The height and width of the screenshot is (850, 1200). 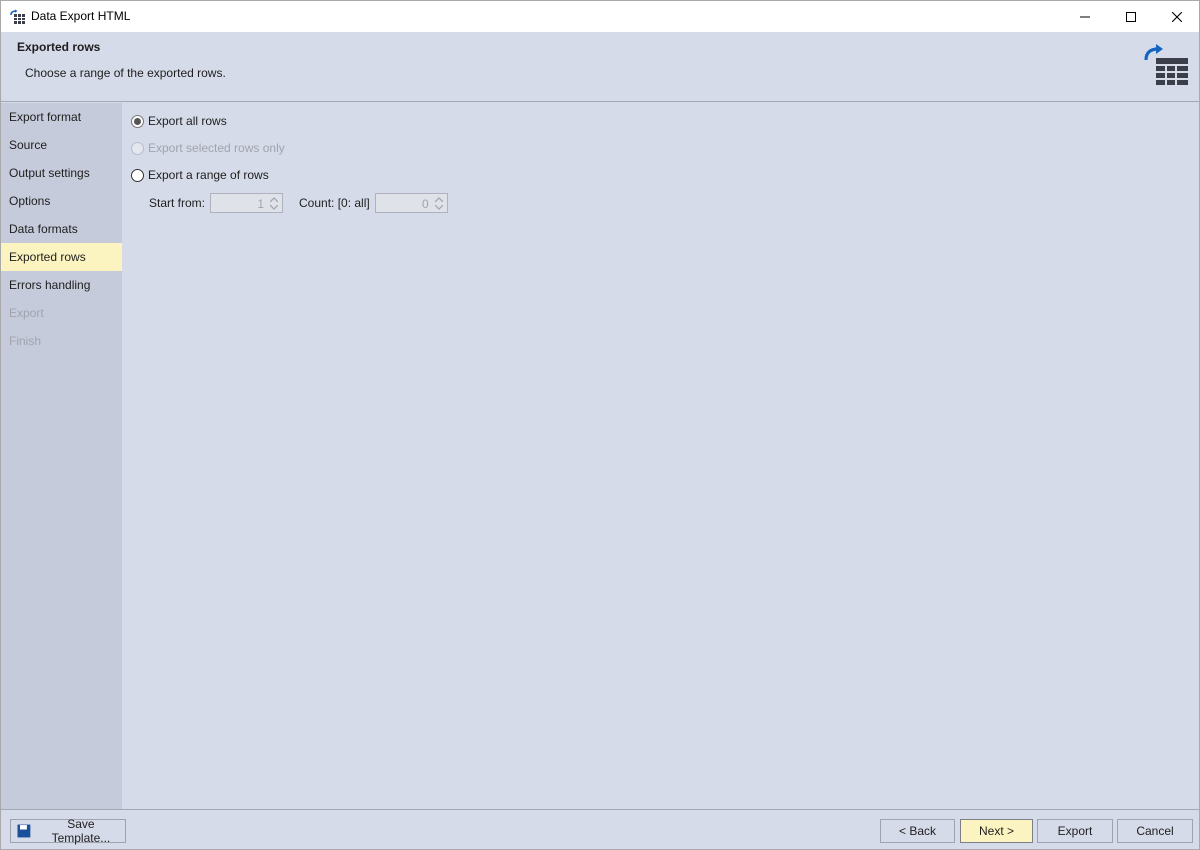 What do you see at coordinates (247, 203) in the screenshot?
I see `start-from-spinner: 1` at bounding box center [247, 203].